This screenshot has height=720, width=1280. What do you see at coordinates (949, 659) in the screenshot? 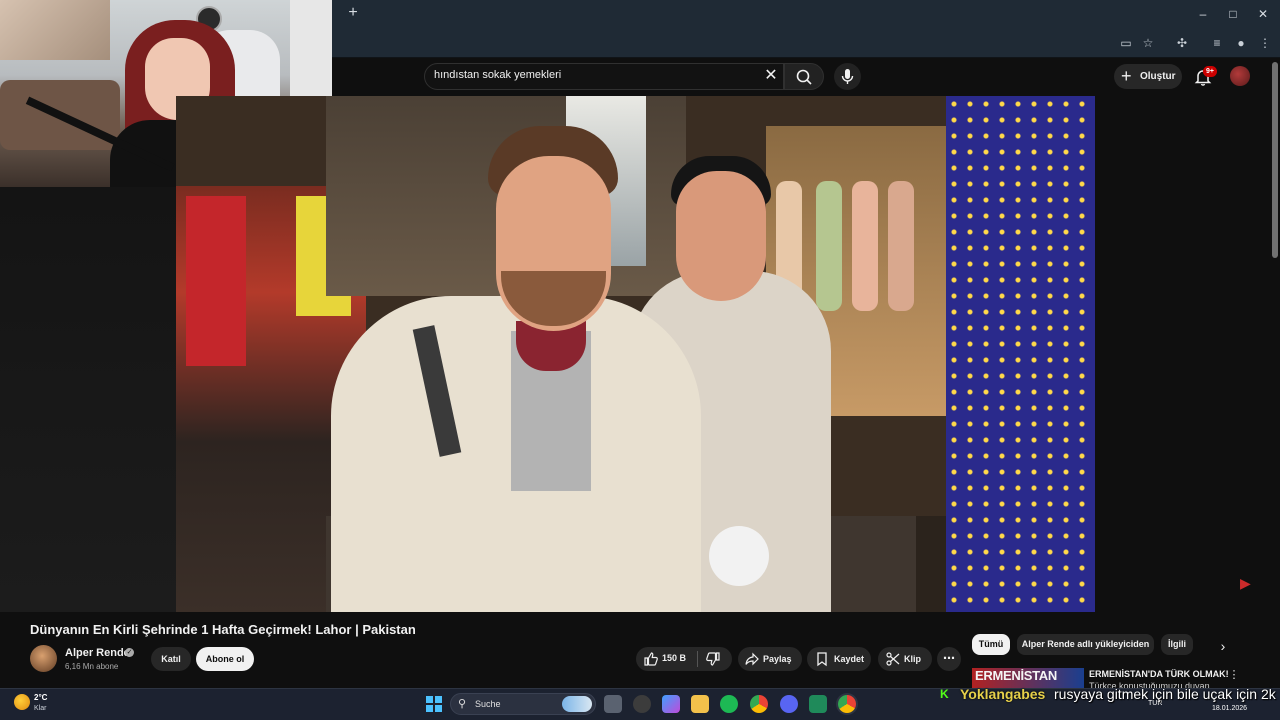
I see `more-actions-button: ⋯` at bounding box center [949, 659].